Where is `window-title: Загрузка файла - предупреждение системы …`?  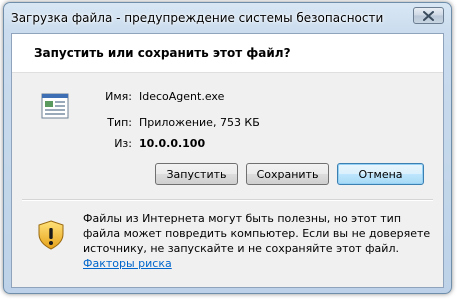 window-title: Загрузка файла - предупреждение системы … is located at coordinates (197, 18).